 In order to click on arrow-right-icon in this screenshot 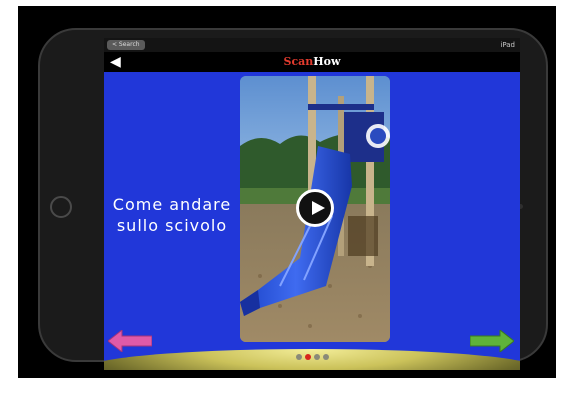, I will do `click(492, 341)`.